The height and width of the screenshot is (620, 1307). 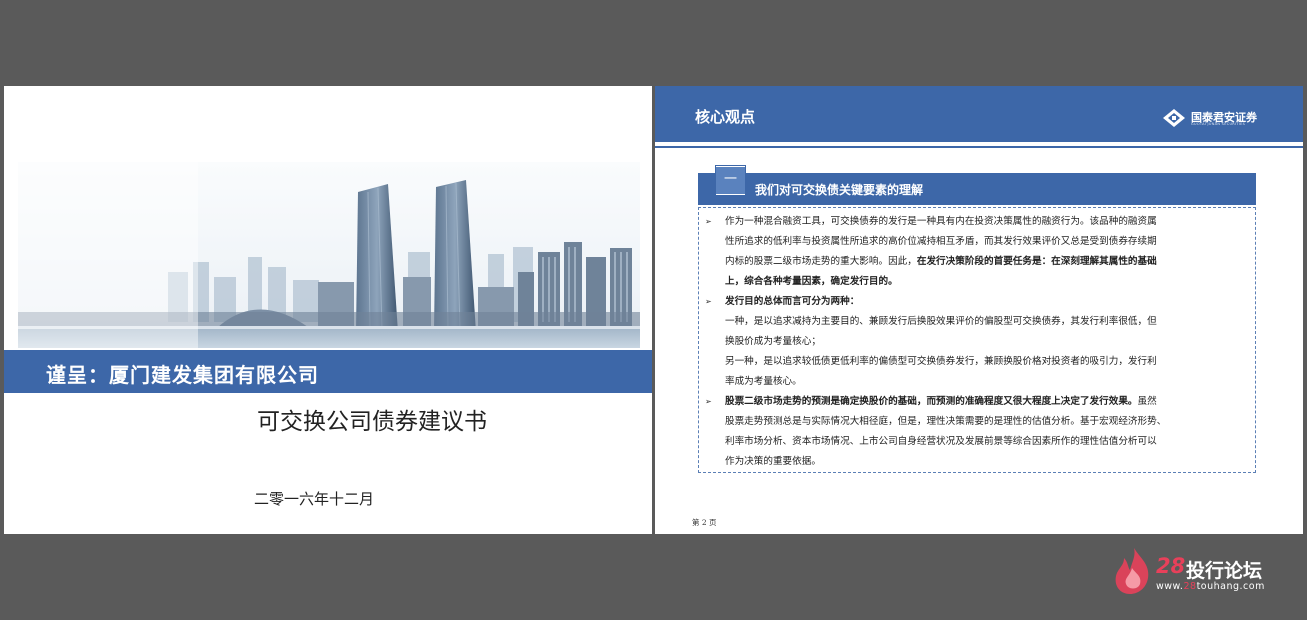 I want to click on paragraph-text: 内标的股票二级市场走势的重大影响。因此，, so click(x=821, y=261).